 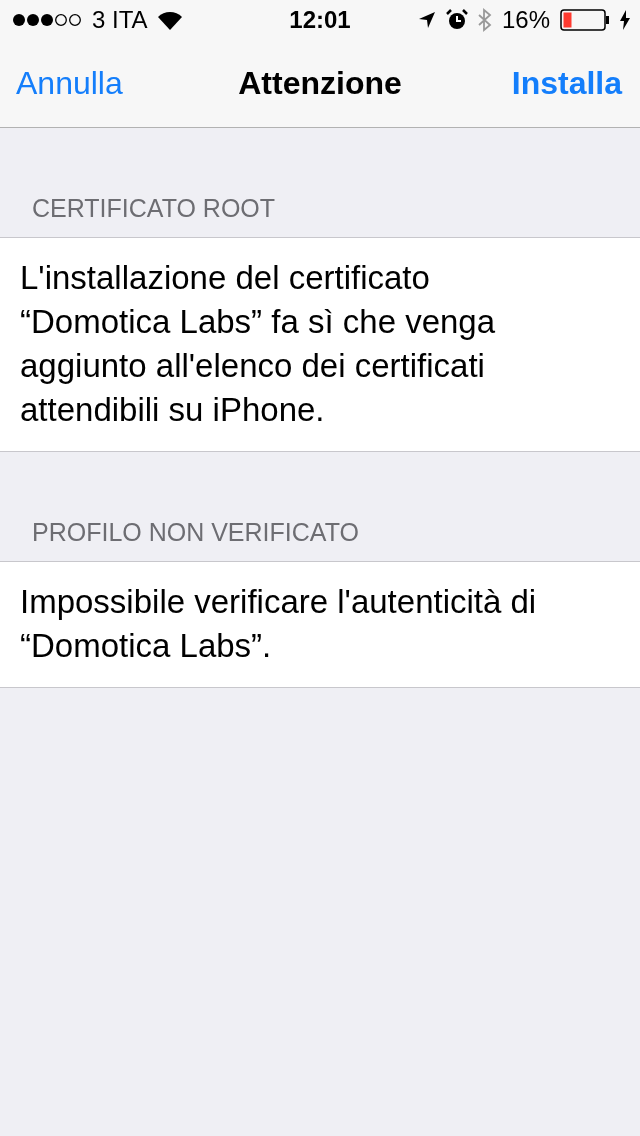 I want to click on section-header: CERTIFICATO ROOT, so click(x=154, y=208).